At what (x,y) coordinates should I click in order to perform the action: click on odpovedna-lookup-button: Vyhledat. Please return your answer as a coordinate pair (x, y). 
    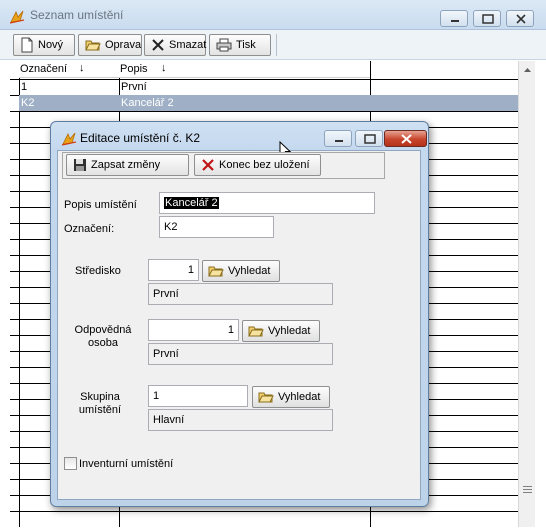
    Looking at the image, I should click on (281, 331).